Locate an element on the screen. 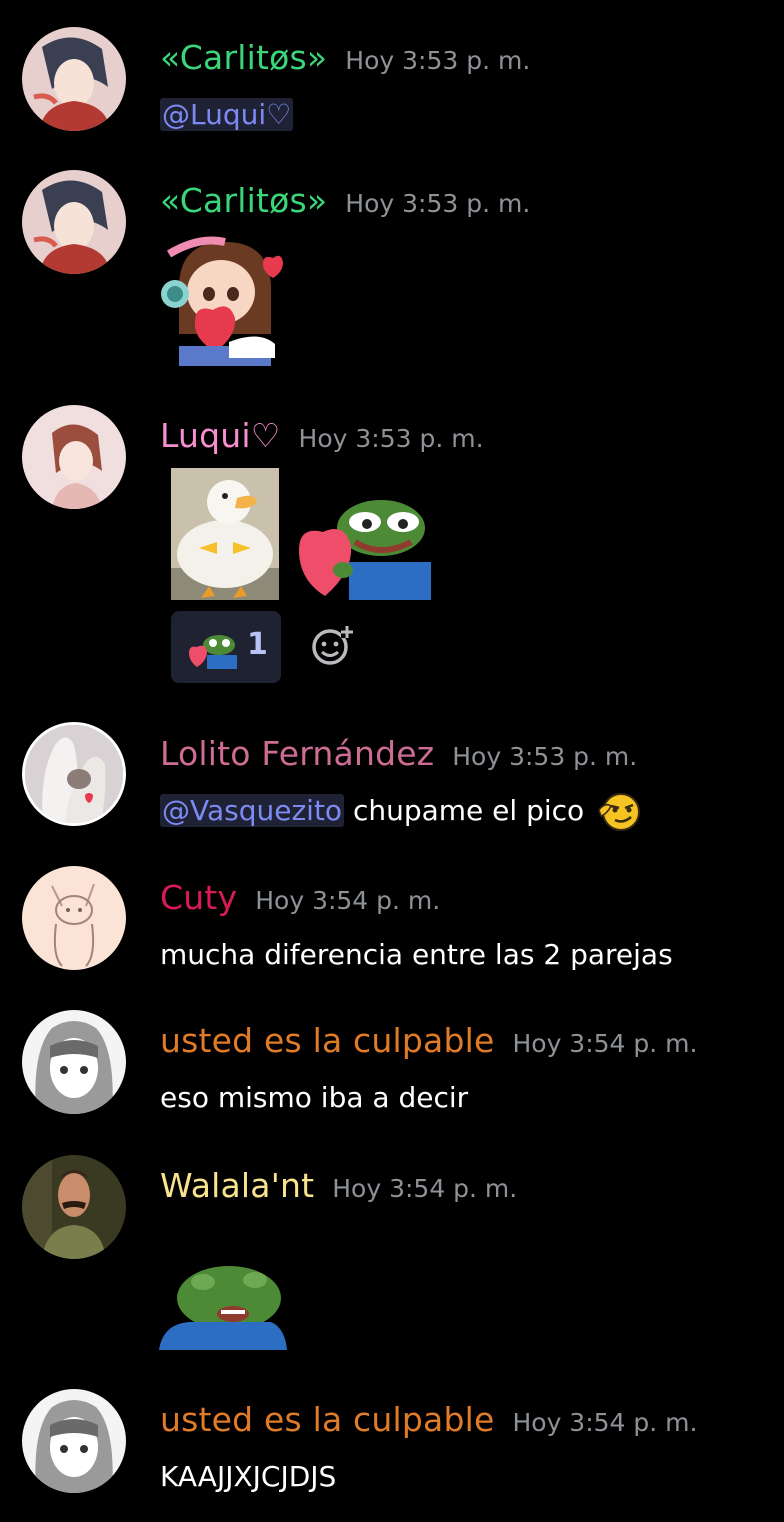  creature-sketch-avatar is located at coordinates (74, 918).